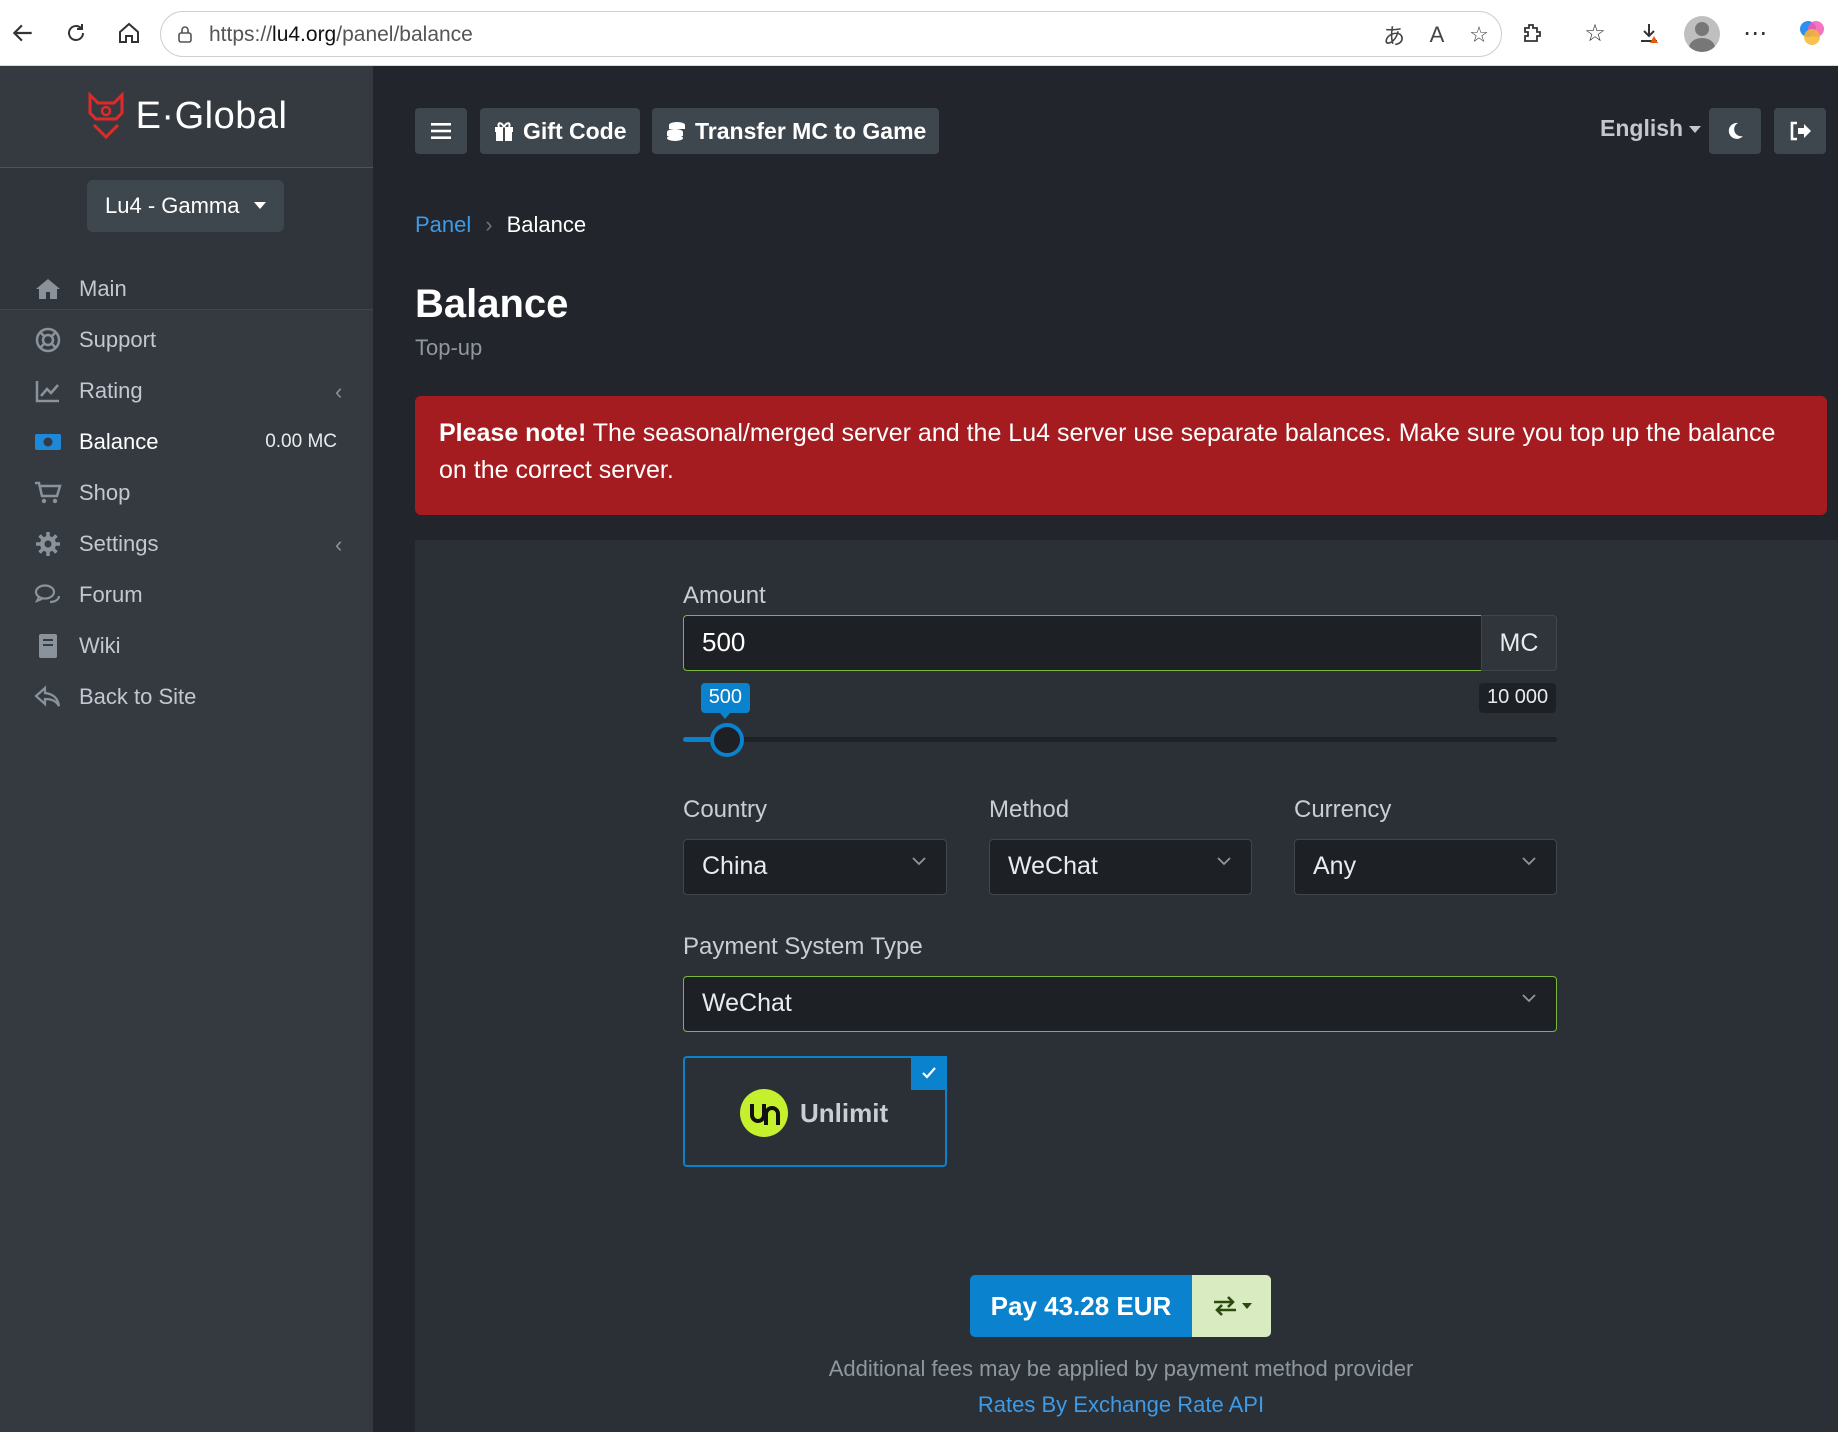  Describe the element at coordinates (48, 442) in the screenshot. I see `money-bill-icon` at that location.